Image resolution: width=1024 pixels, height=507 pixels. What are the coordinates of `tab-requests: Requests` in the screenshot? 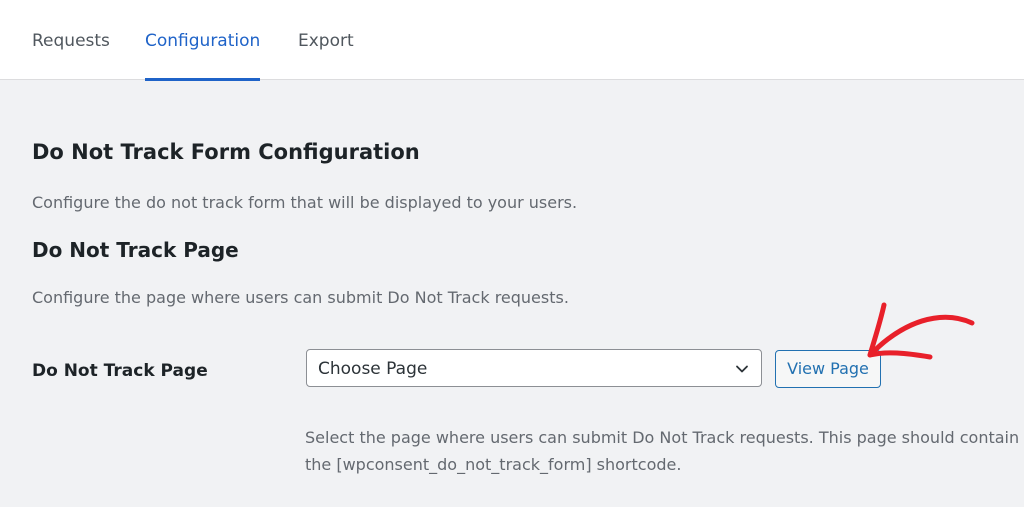 It's located at (71, 40).